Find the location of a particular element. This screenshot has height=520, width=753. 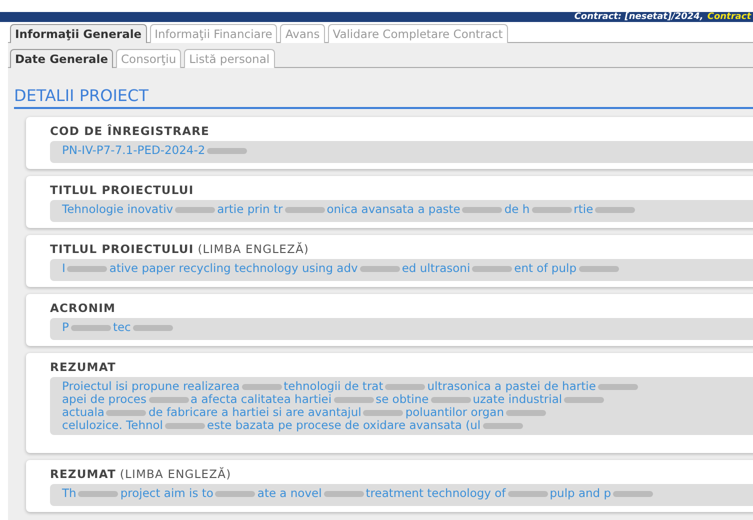

field-value-text: ed ultrasoni is located at coordinates (436, 268).